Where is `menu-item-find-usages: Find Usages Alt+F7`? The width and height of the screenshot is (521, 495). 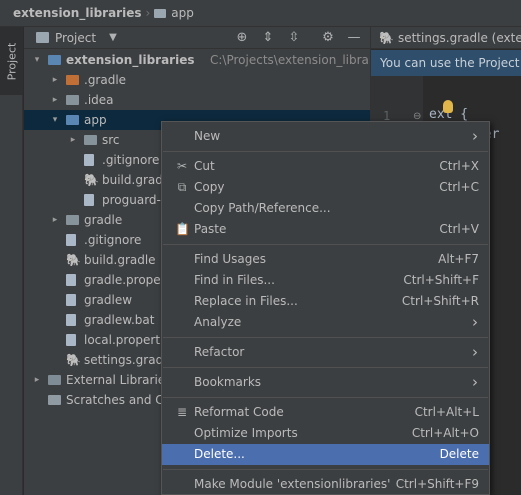 menu-item-find-usages: Find Usages Alt+F7 is located at coordinates (325, 259).